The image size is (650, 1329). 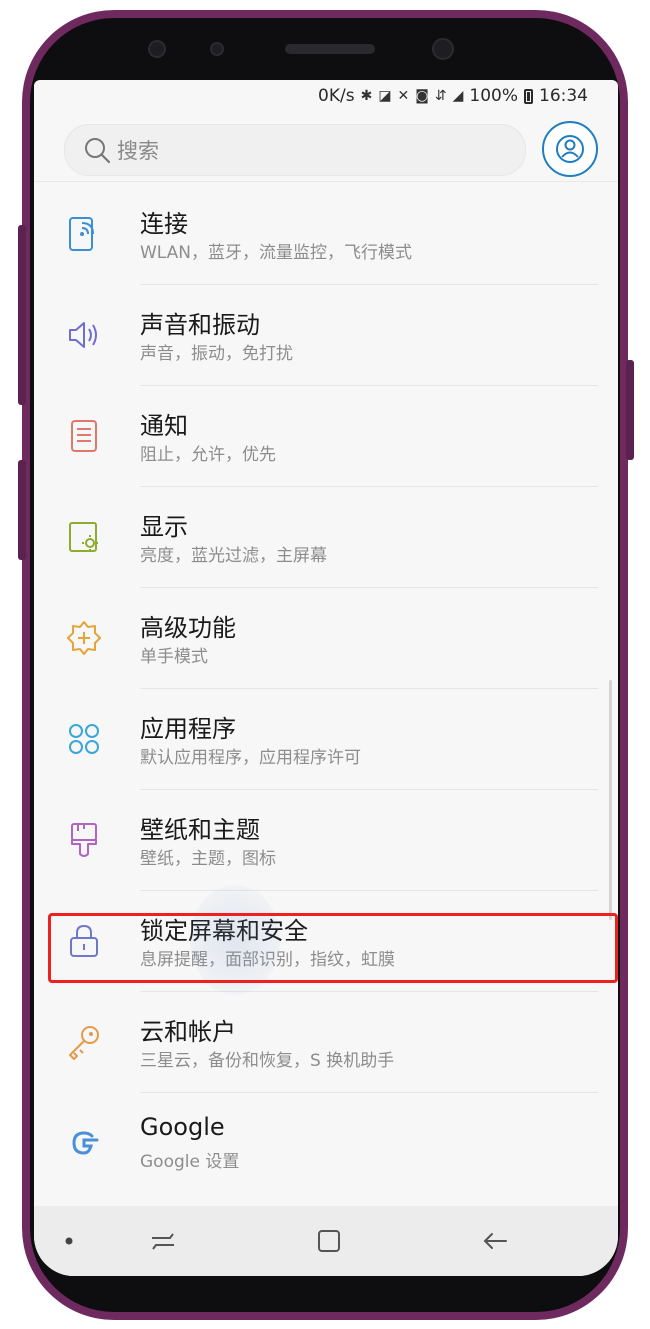 What do you see at coordinates (295, 150) in the screenshot?
I see `search-input: 搜索` at bounding box center [295, 150].